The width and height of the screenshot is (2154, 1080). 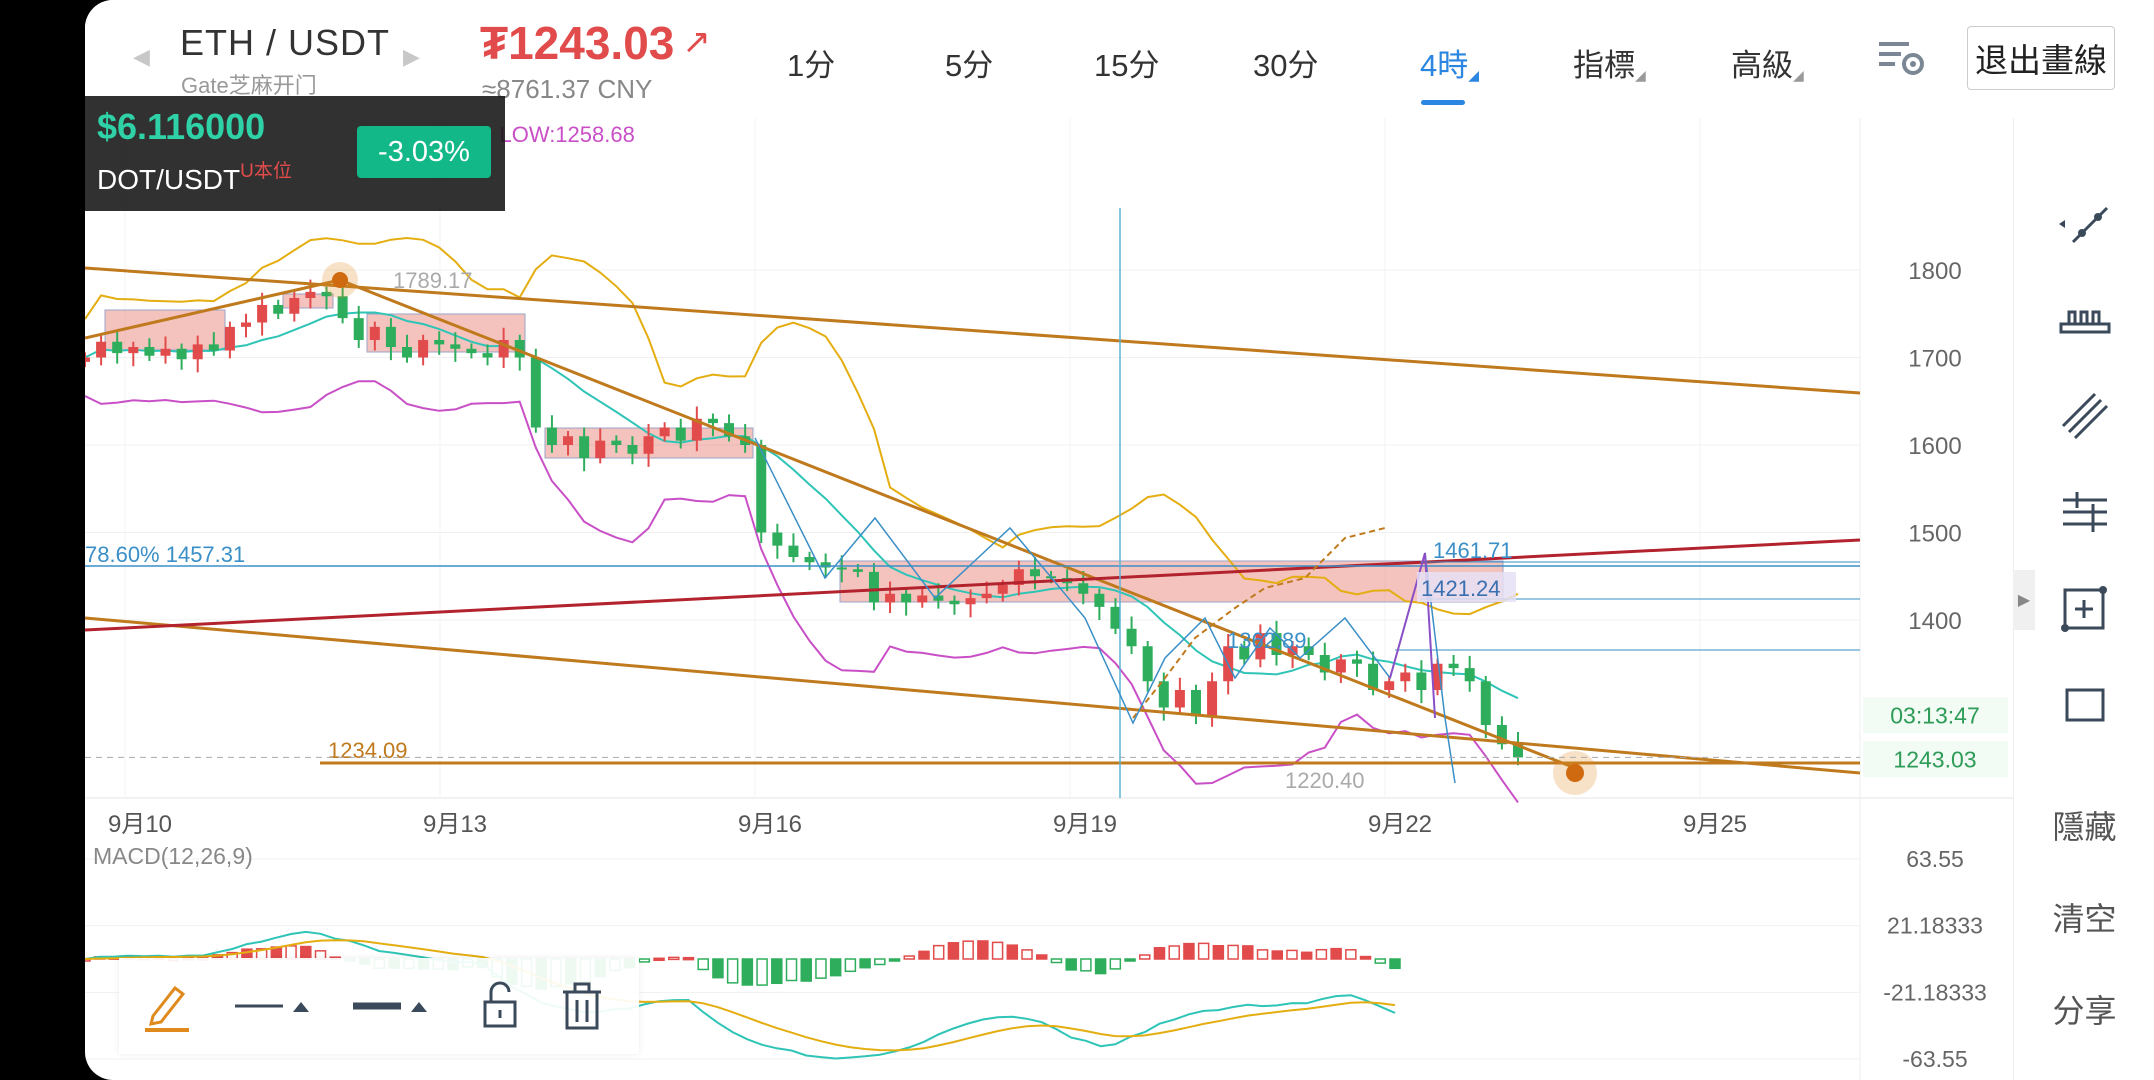 What do you see at coordinates (1126, 62) in the screenshot?
I see `tab-15m: 15分` at bounding box center [1126, 62].